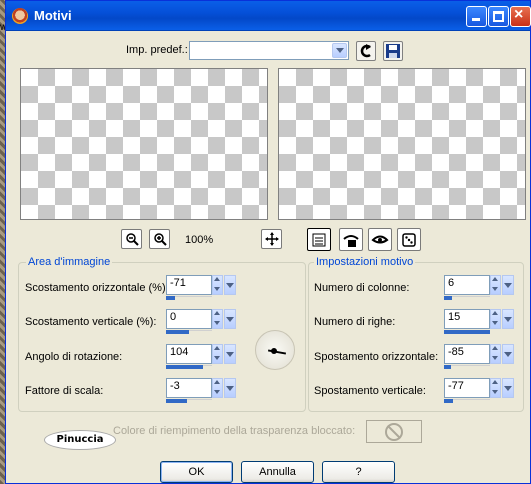 Image resolution: width=531 pixels, height=484 pixels. I want to click on save-preset-button, so click(393, 51).